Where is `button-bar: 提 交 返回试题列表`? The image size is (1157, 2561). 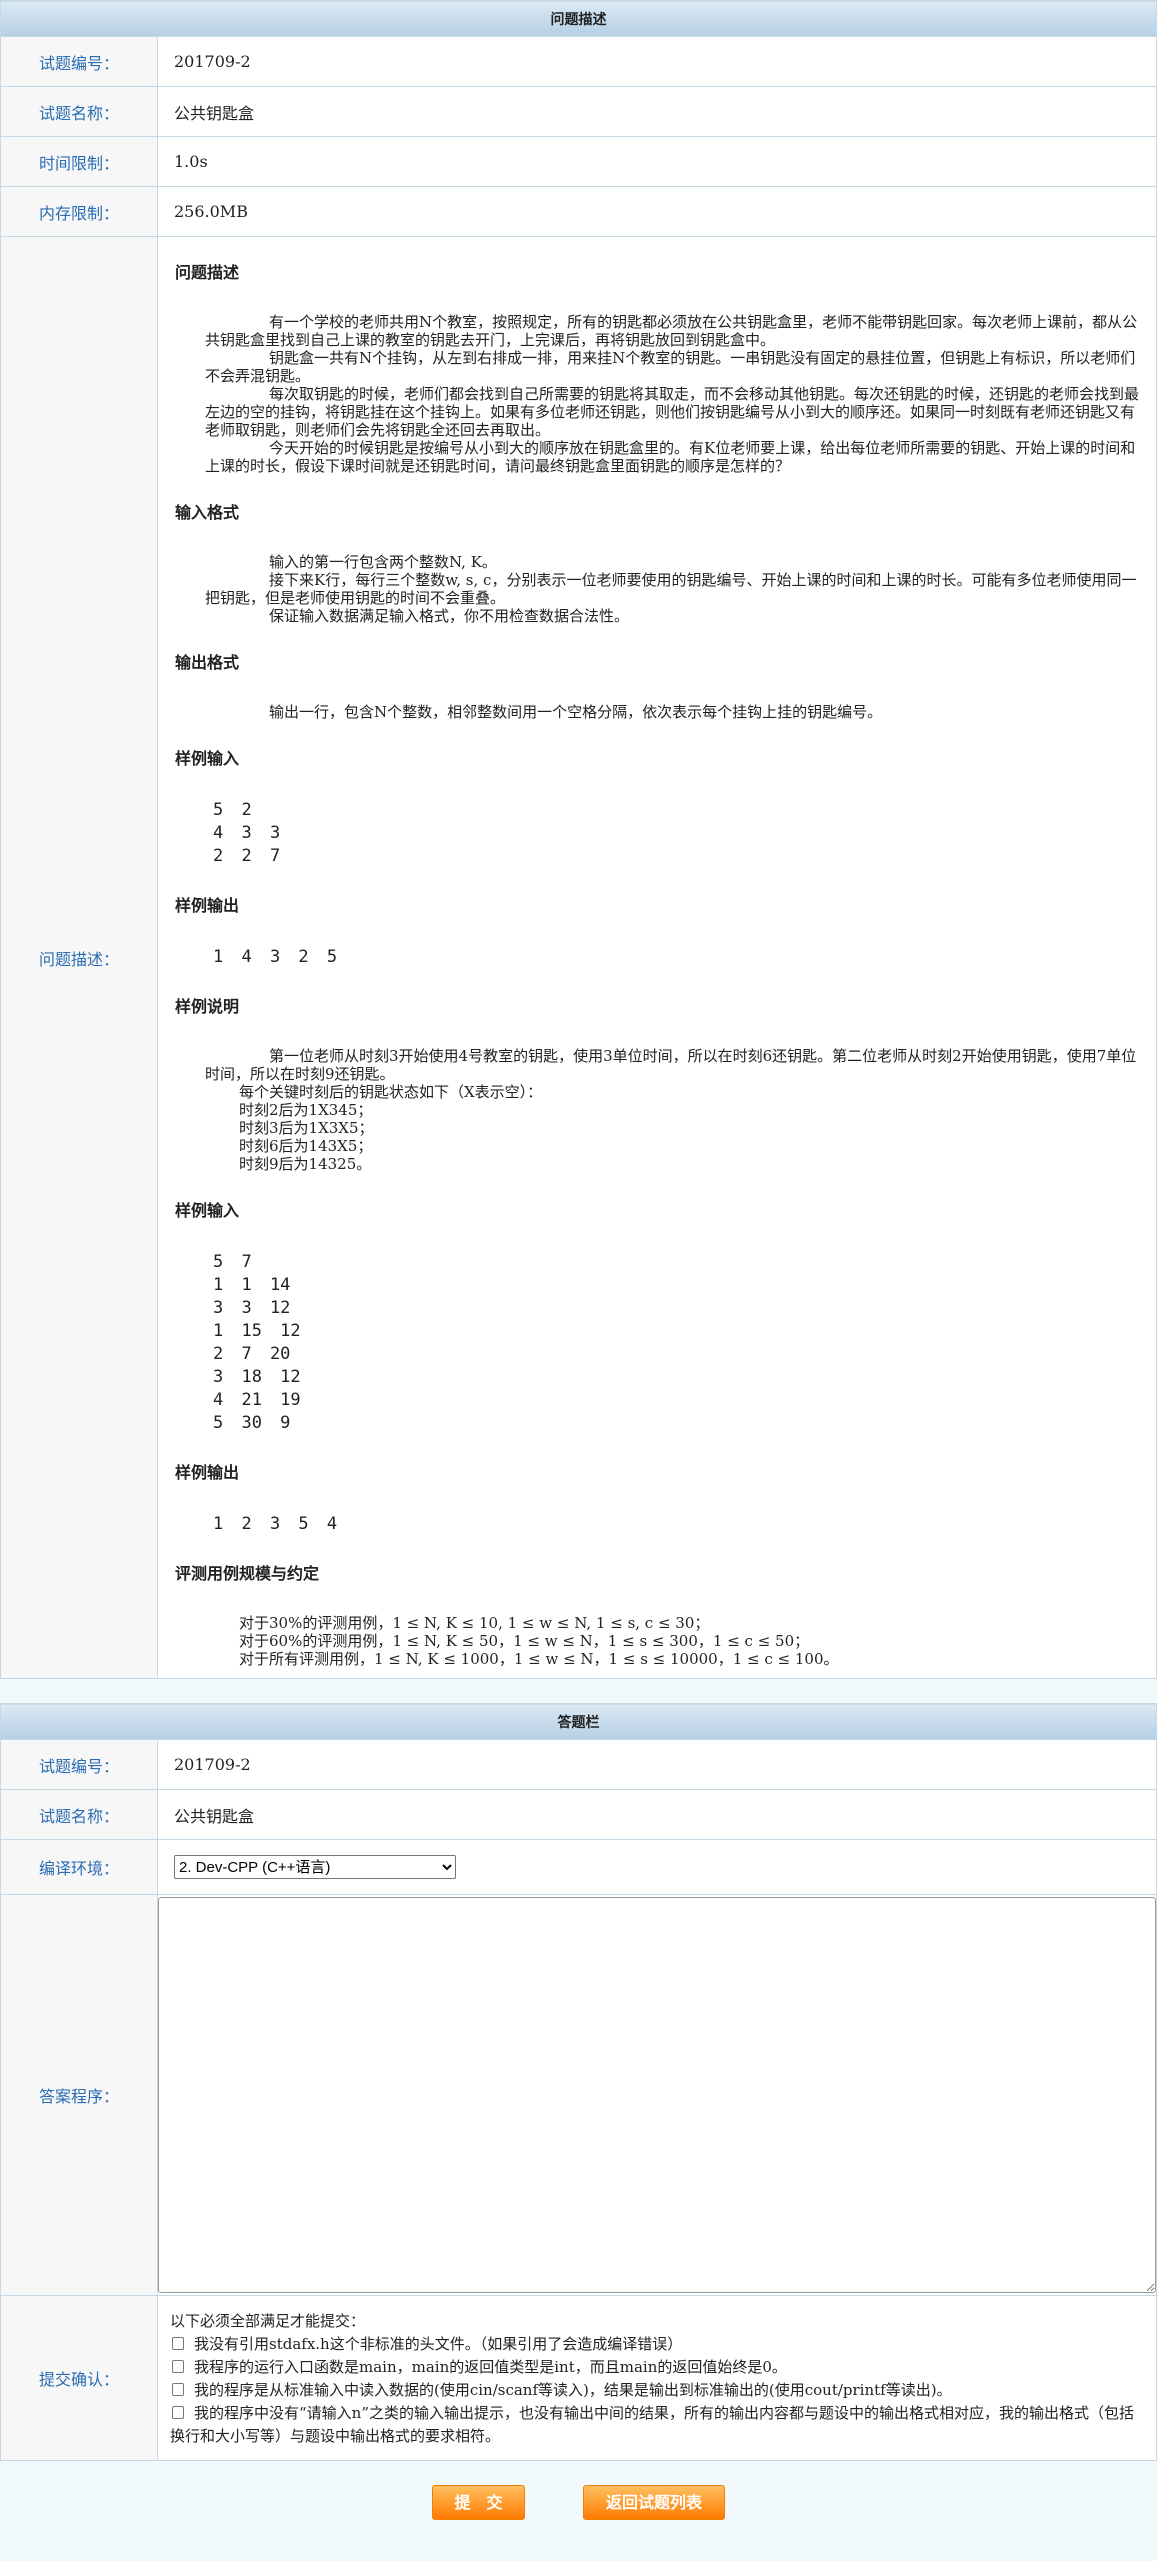 button-bar: 提 交 返回试题列表 is located at coordinates (578, 2511).